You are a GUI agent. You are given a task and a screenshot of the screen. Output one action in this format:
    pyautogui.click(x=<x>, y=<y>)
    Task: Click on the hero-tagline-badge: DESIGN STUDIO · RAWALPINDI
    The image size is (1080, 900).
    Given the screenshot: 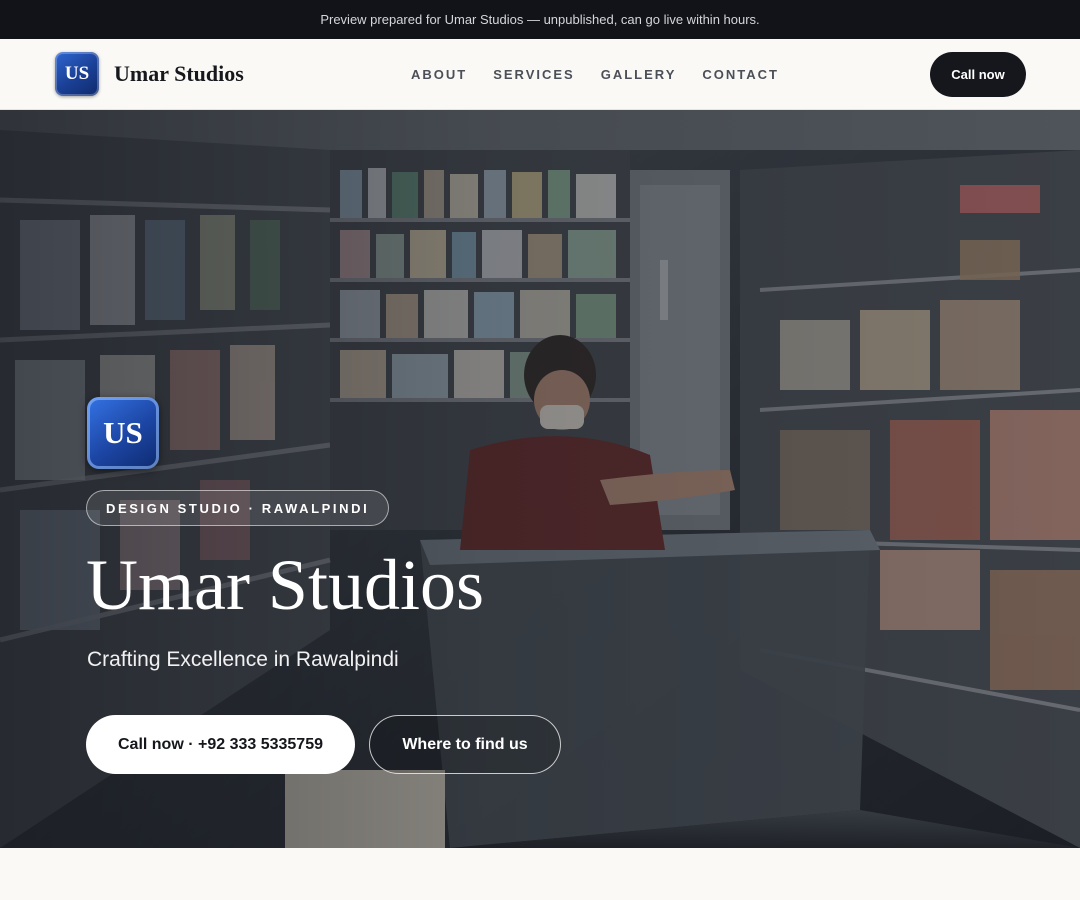 What is the action you would take?
    pyautogui.click(x=238, y=508)
    